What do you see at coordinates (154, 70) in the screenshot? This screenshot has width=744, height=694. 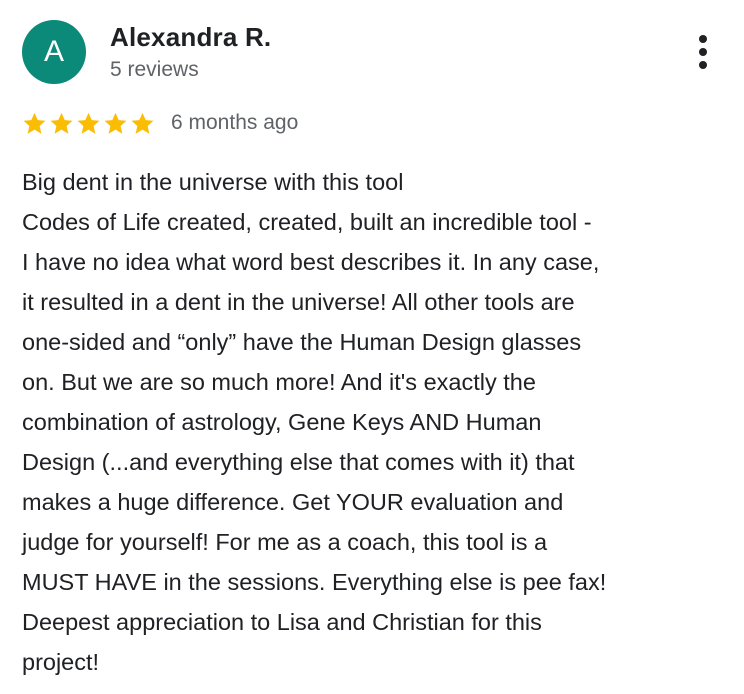 I see `author-review-count: 5 reviews` at bounding box center [154, 70].